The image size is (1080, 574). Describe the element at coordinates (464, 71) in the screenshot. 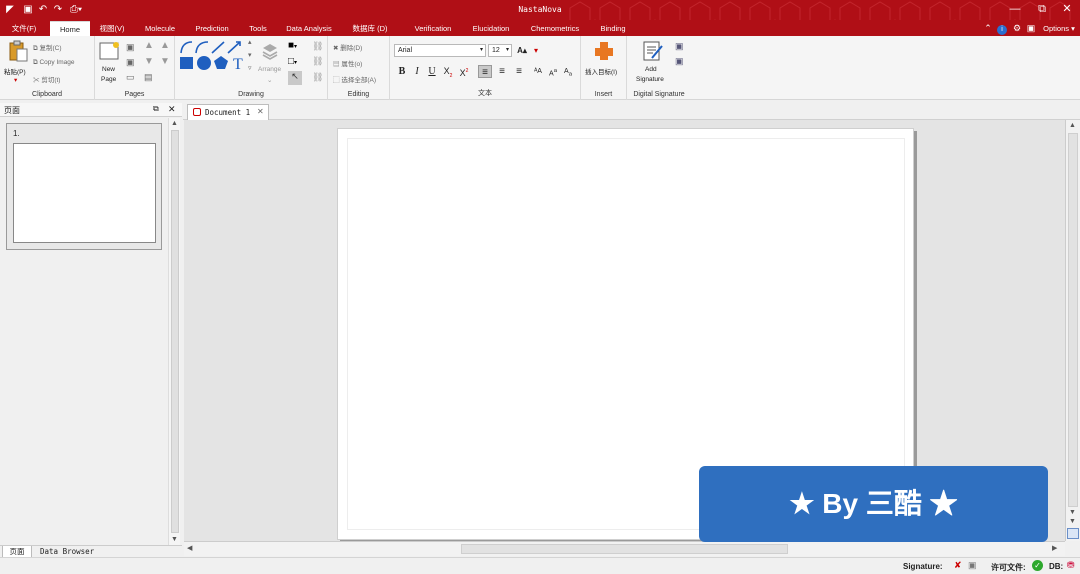

I see `superscript-button: X2` at that location.